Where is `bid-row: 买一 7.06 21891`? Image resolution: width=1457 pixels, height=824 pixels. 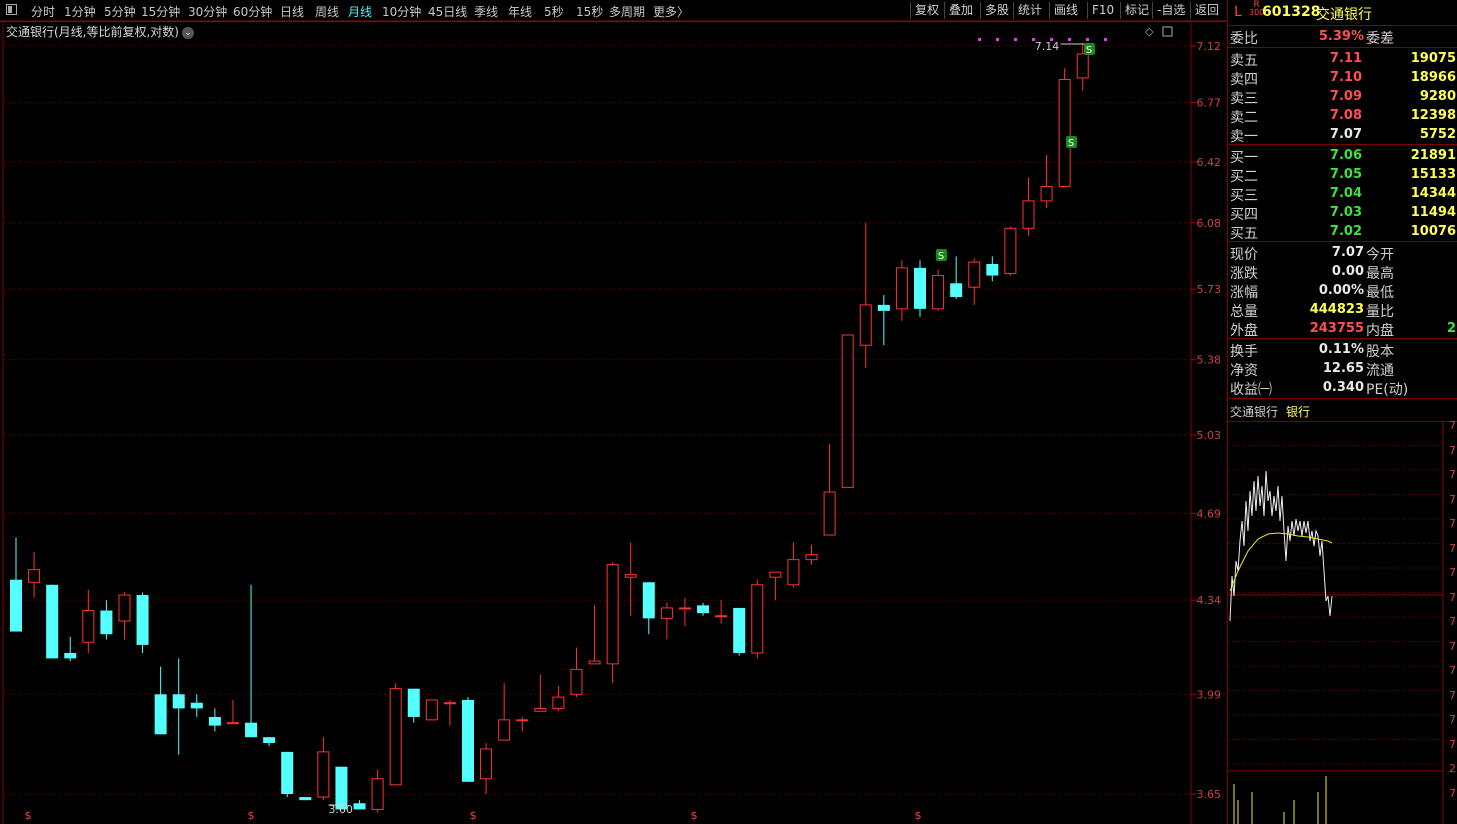
bid-row: 买一 7.06 21891 is located at coordinates (1342, 156).